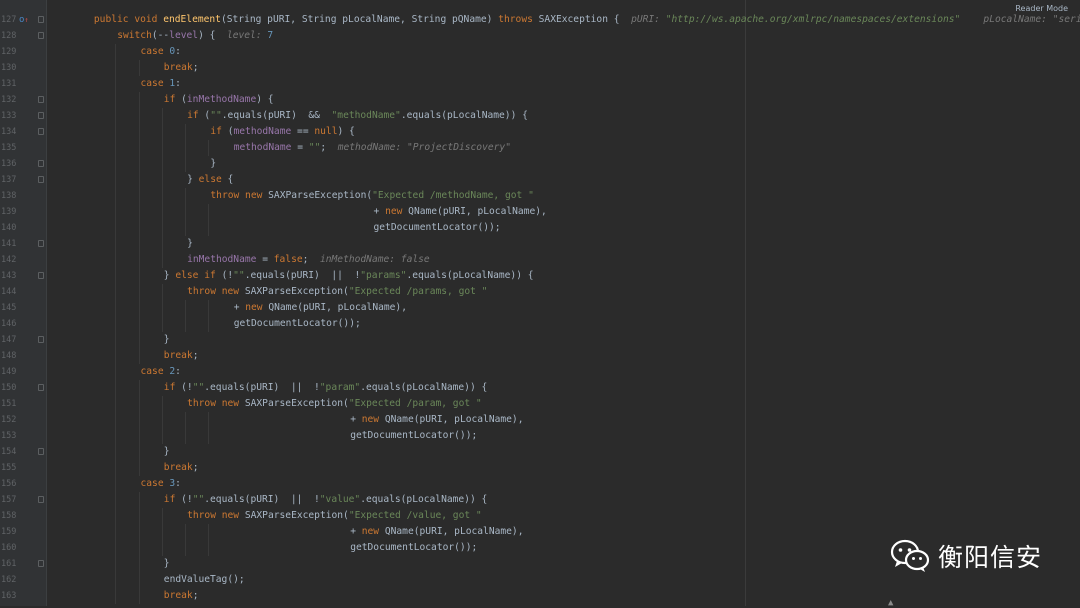 This screenshot has height=608, width=1080. What do you see at coordinates (23, 388) in the screenshot?
I see `gutter-row: 150` at bounding box center [23, 388].